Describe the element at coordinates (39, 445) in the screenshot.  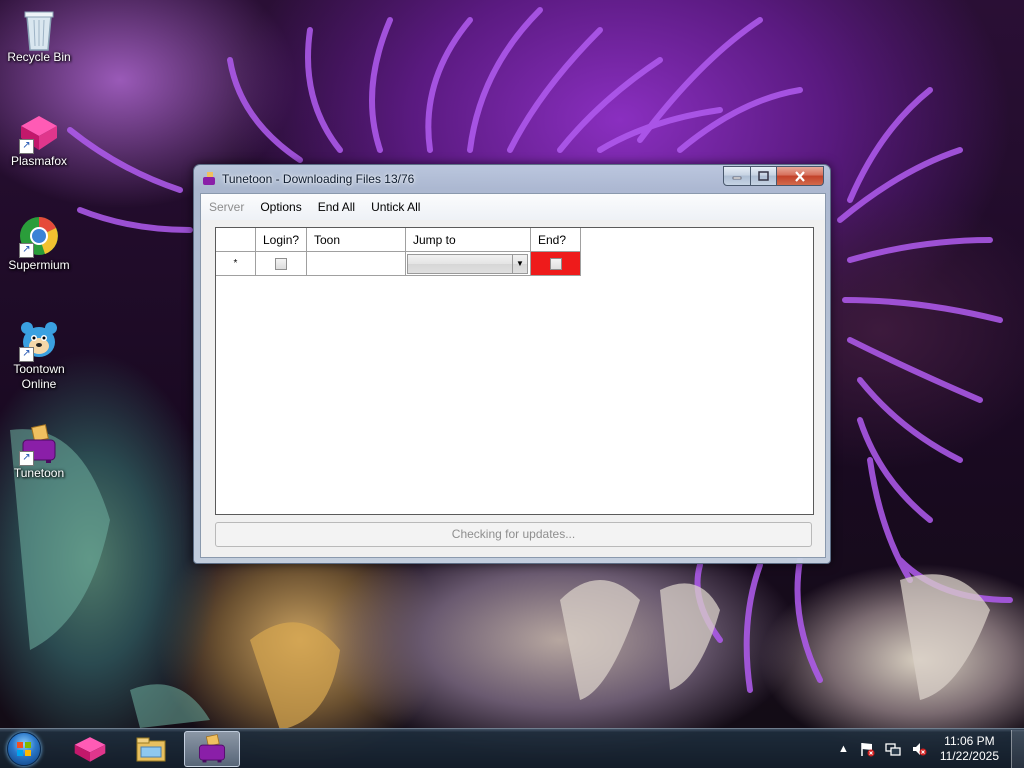
I see `tunetoon-icon: ↗` at that location.